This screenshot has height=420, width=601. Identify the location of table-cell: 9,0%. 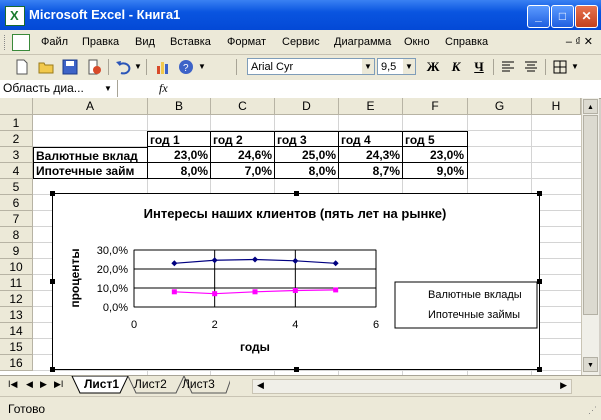
(435, 171).